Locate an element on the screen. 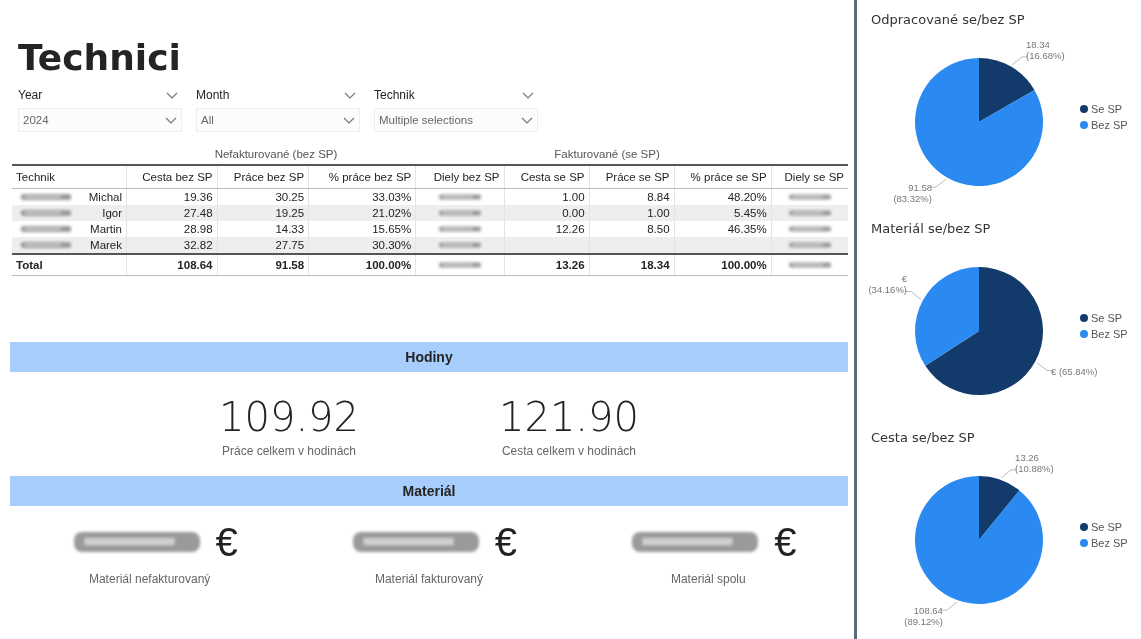 The image size is (1141, 639). column-header: % práce se SP is located at coordinates (728, 177).